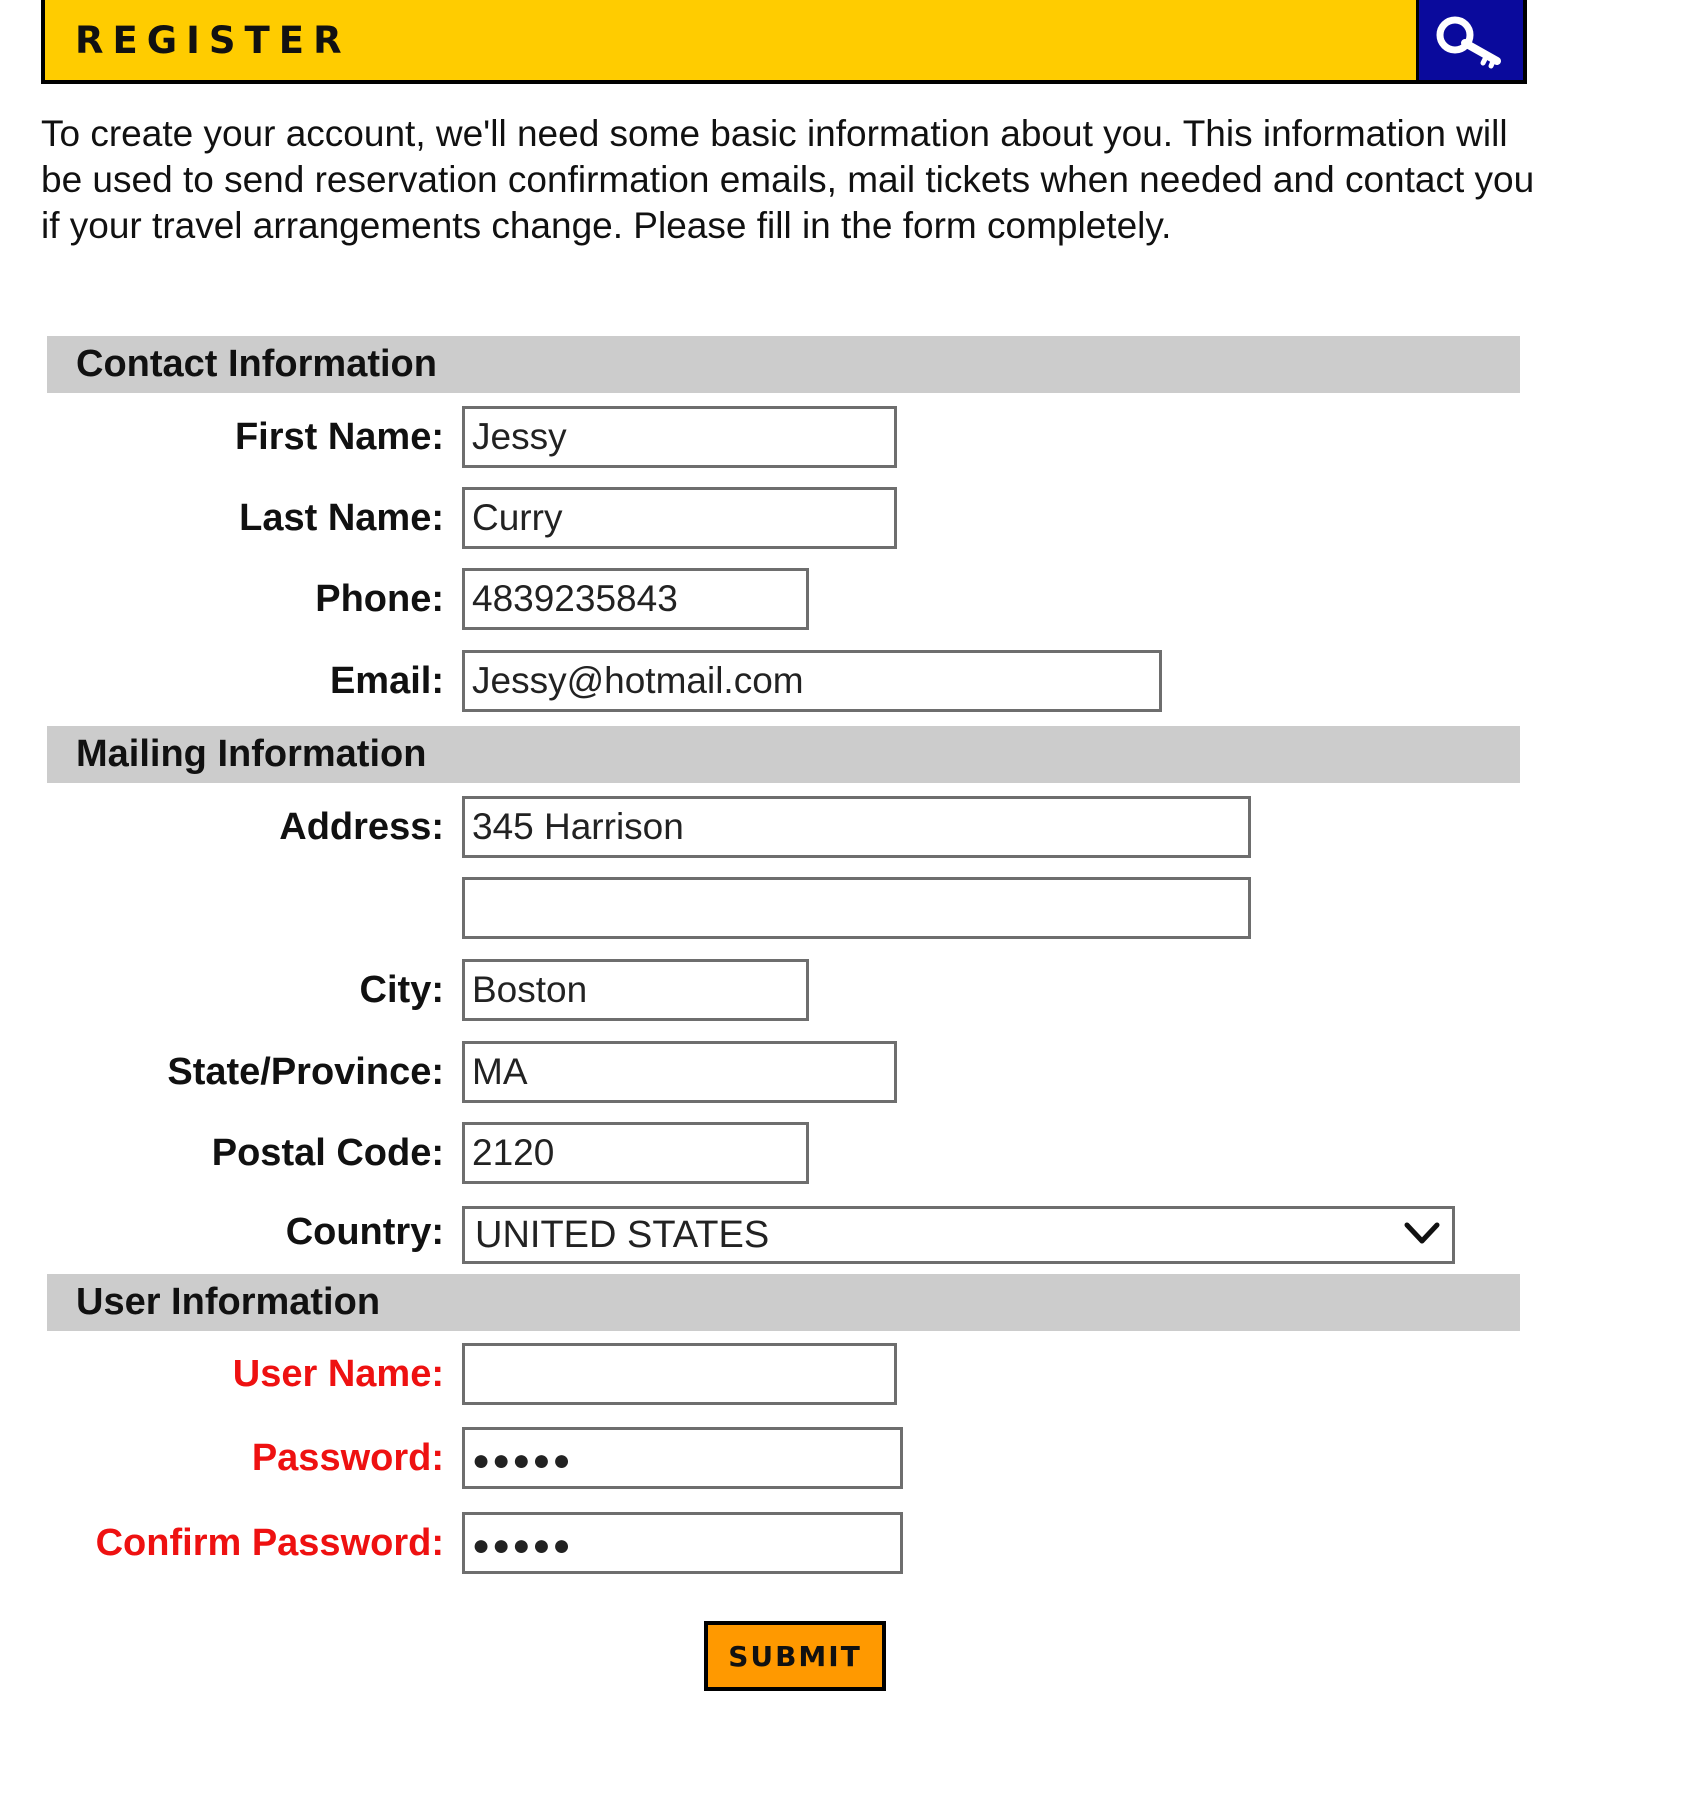  Describe the element at coordinates (679, 1072) in the screenshot. I see `state-province-input: MA` at that location.